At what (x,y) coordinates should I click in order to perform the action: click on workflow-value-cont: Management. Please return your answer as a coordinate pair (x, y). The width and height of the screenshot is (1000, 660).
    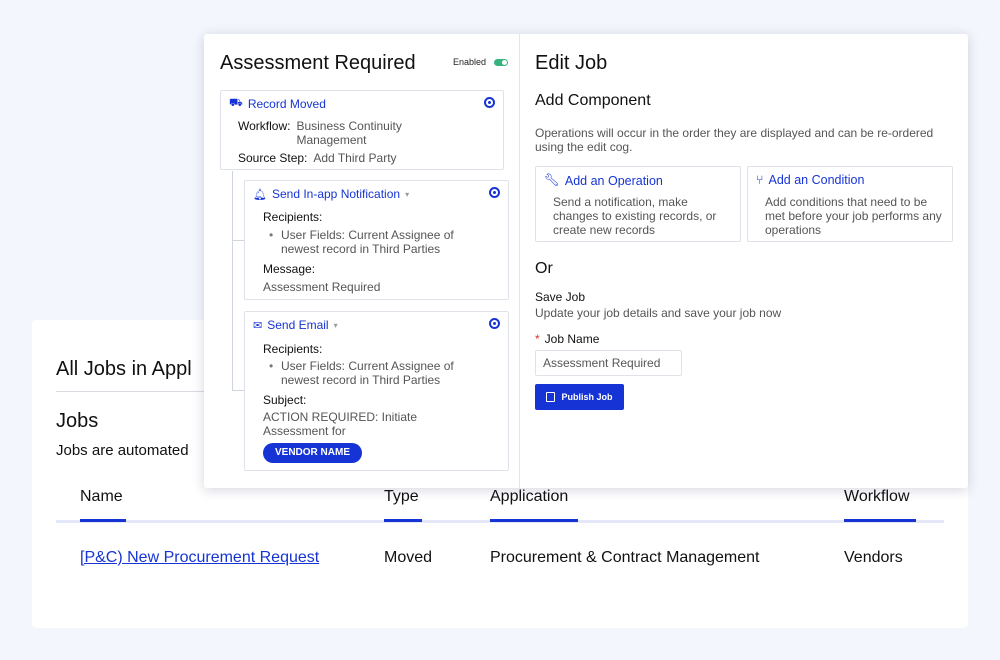
    Looking at the image, I should click on (331, 140).